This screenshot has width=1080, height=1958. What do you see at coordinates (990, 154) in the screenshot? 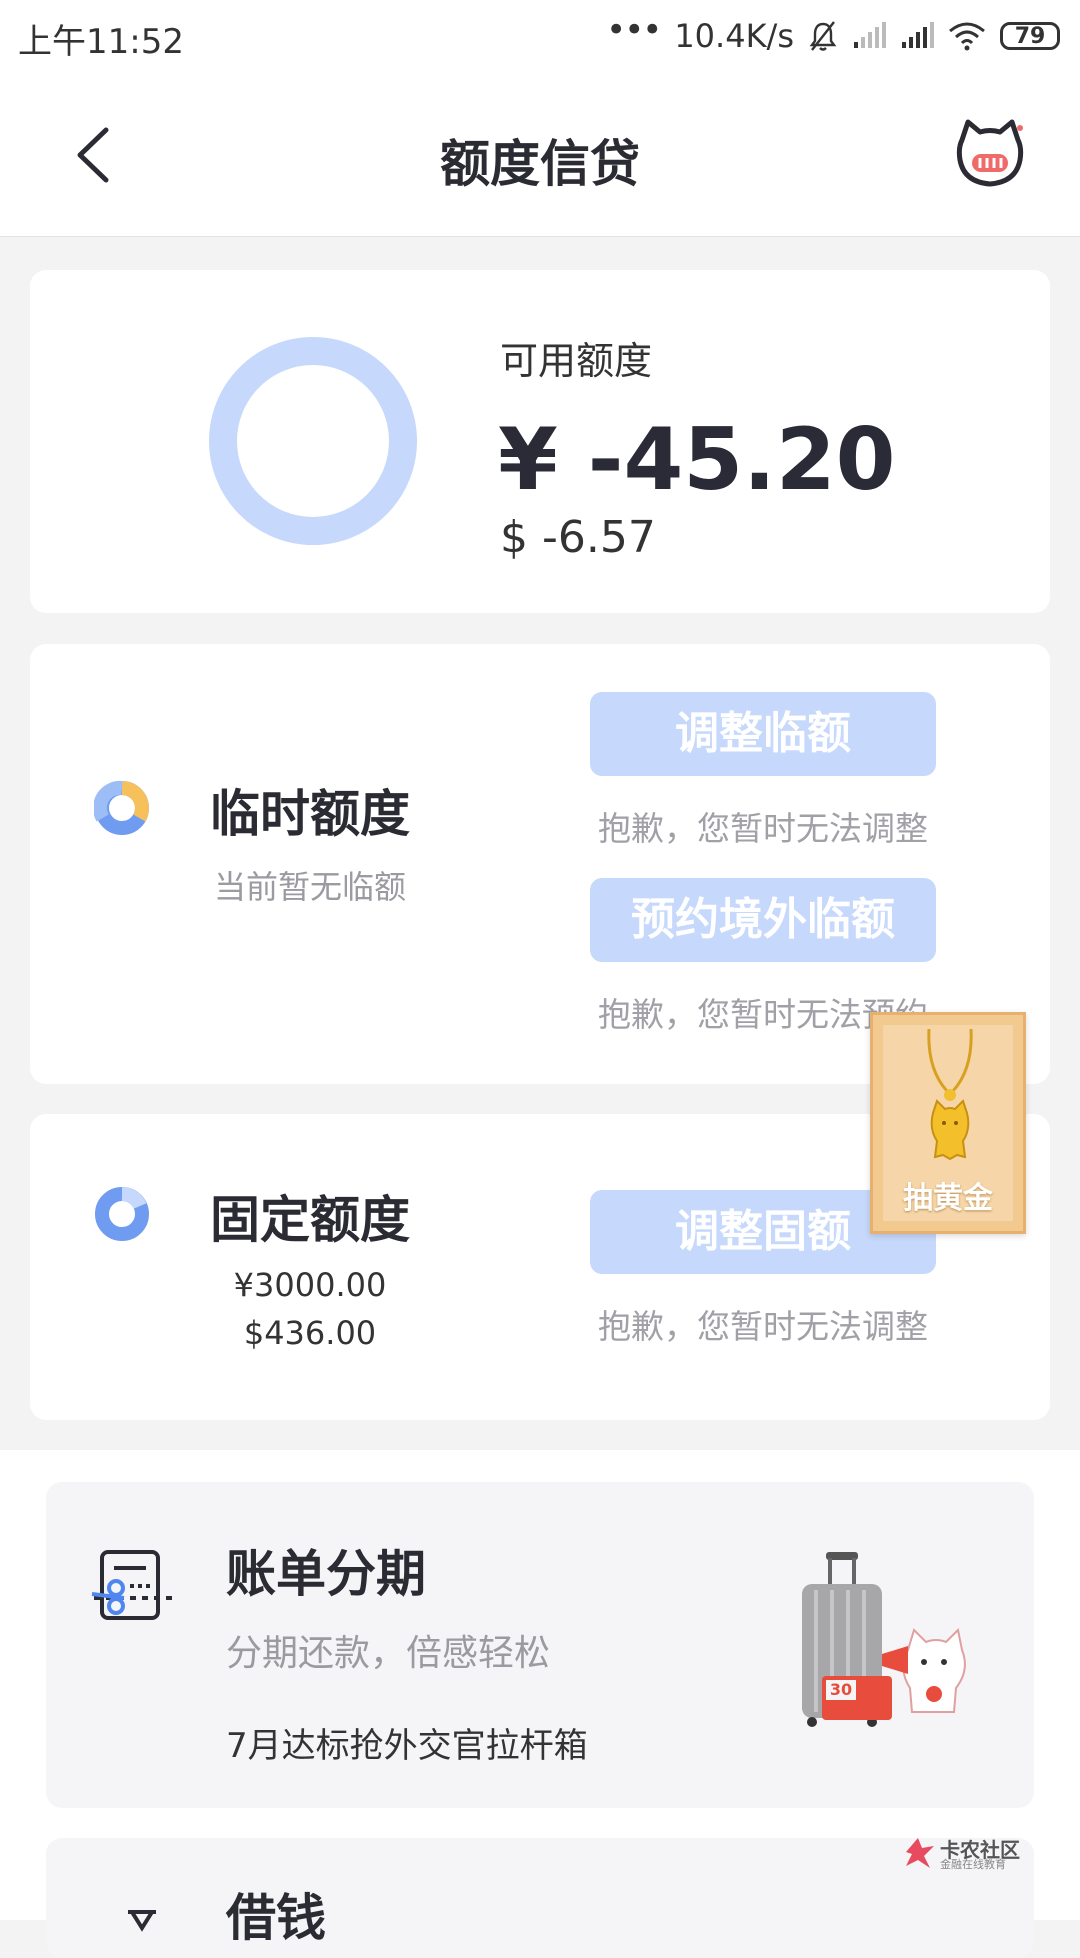
I see `cat-service-icon` at bounding box center [990, 154].